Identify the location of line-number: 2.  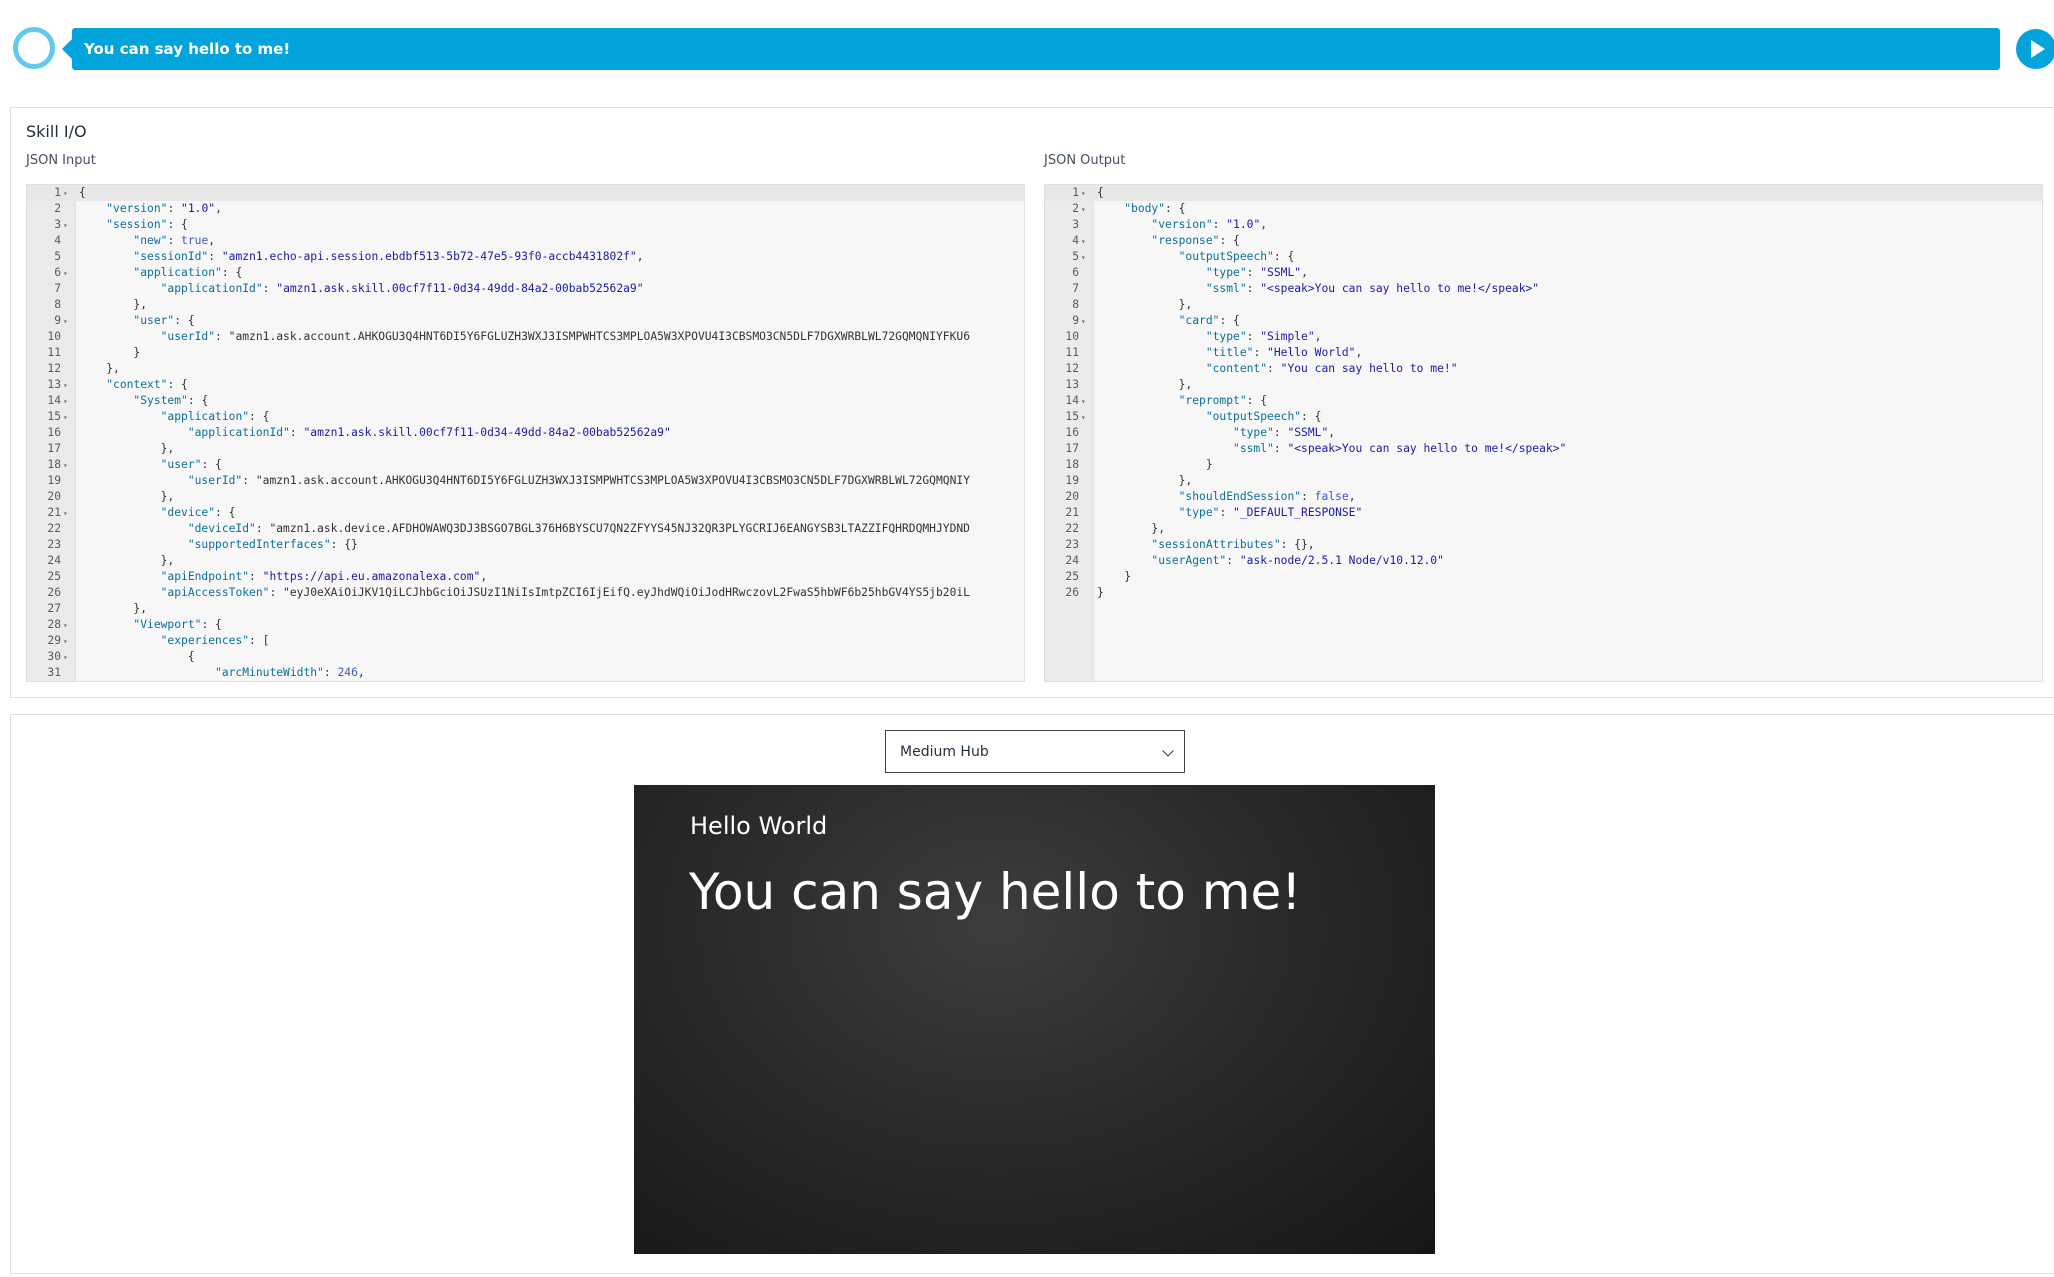
(1075, 208).